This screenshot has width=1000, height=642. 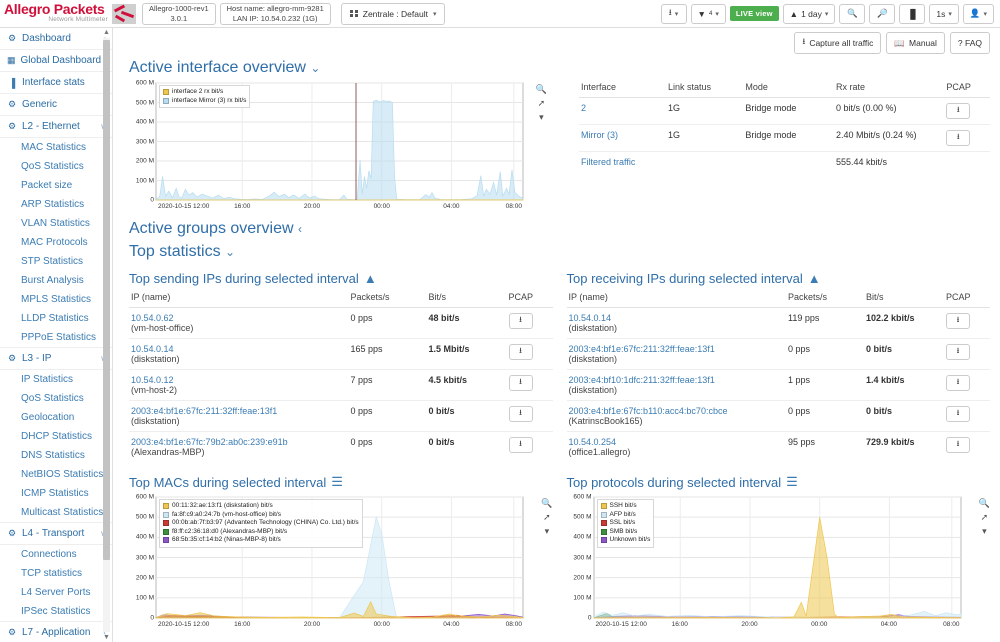 I want to click on ip-link: 2003:e4:bf10:1dfc:211:32ff:feae:13f1, so click(x=642, y=380).